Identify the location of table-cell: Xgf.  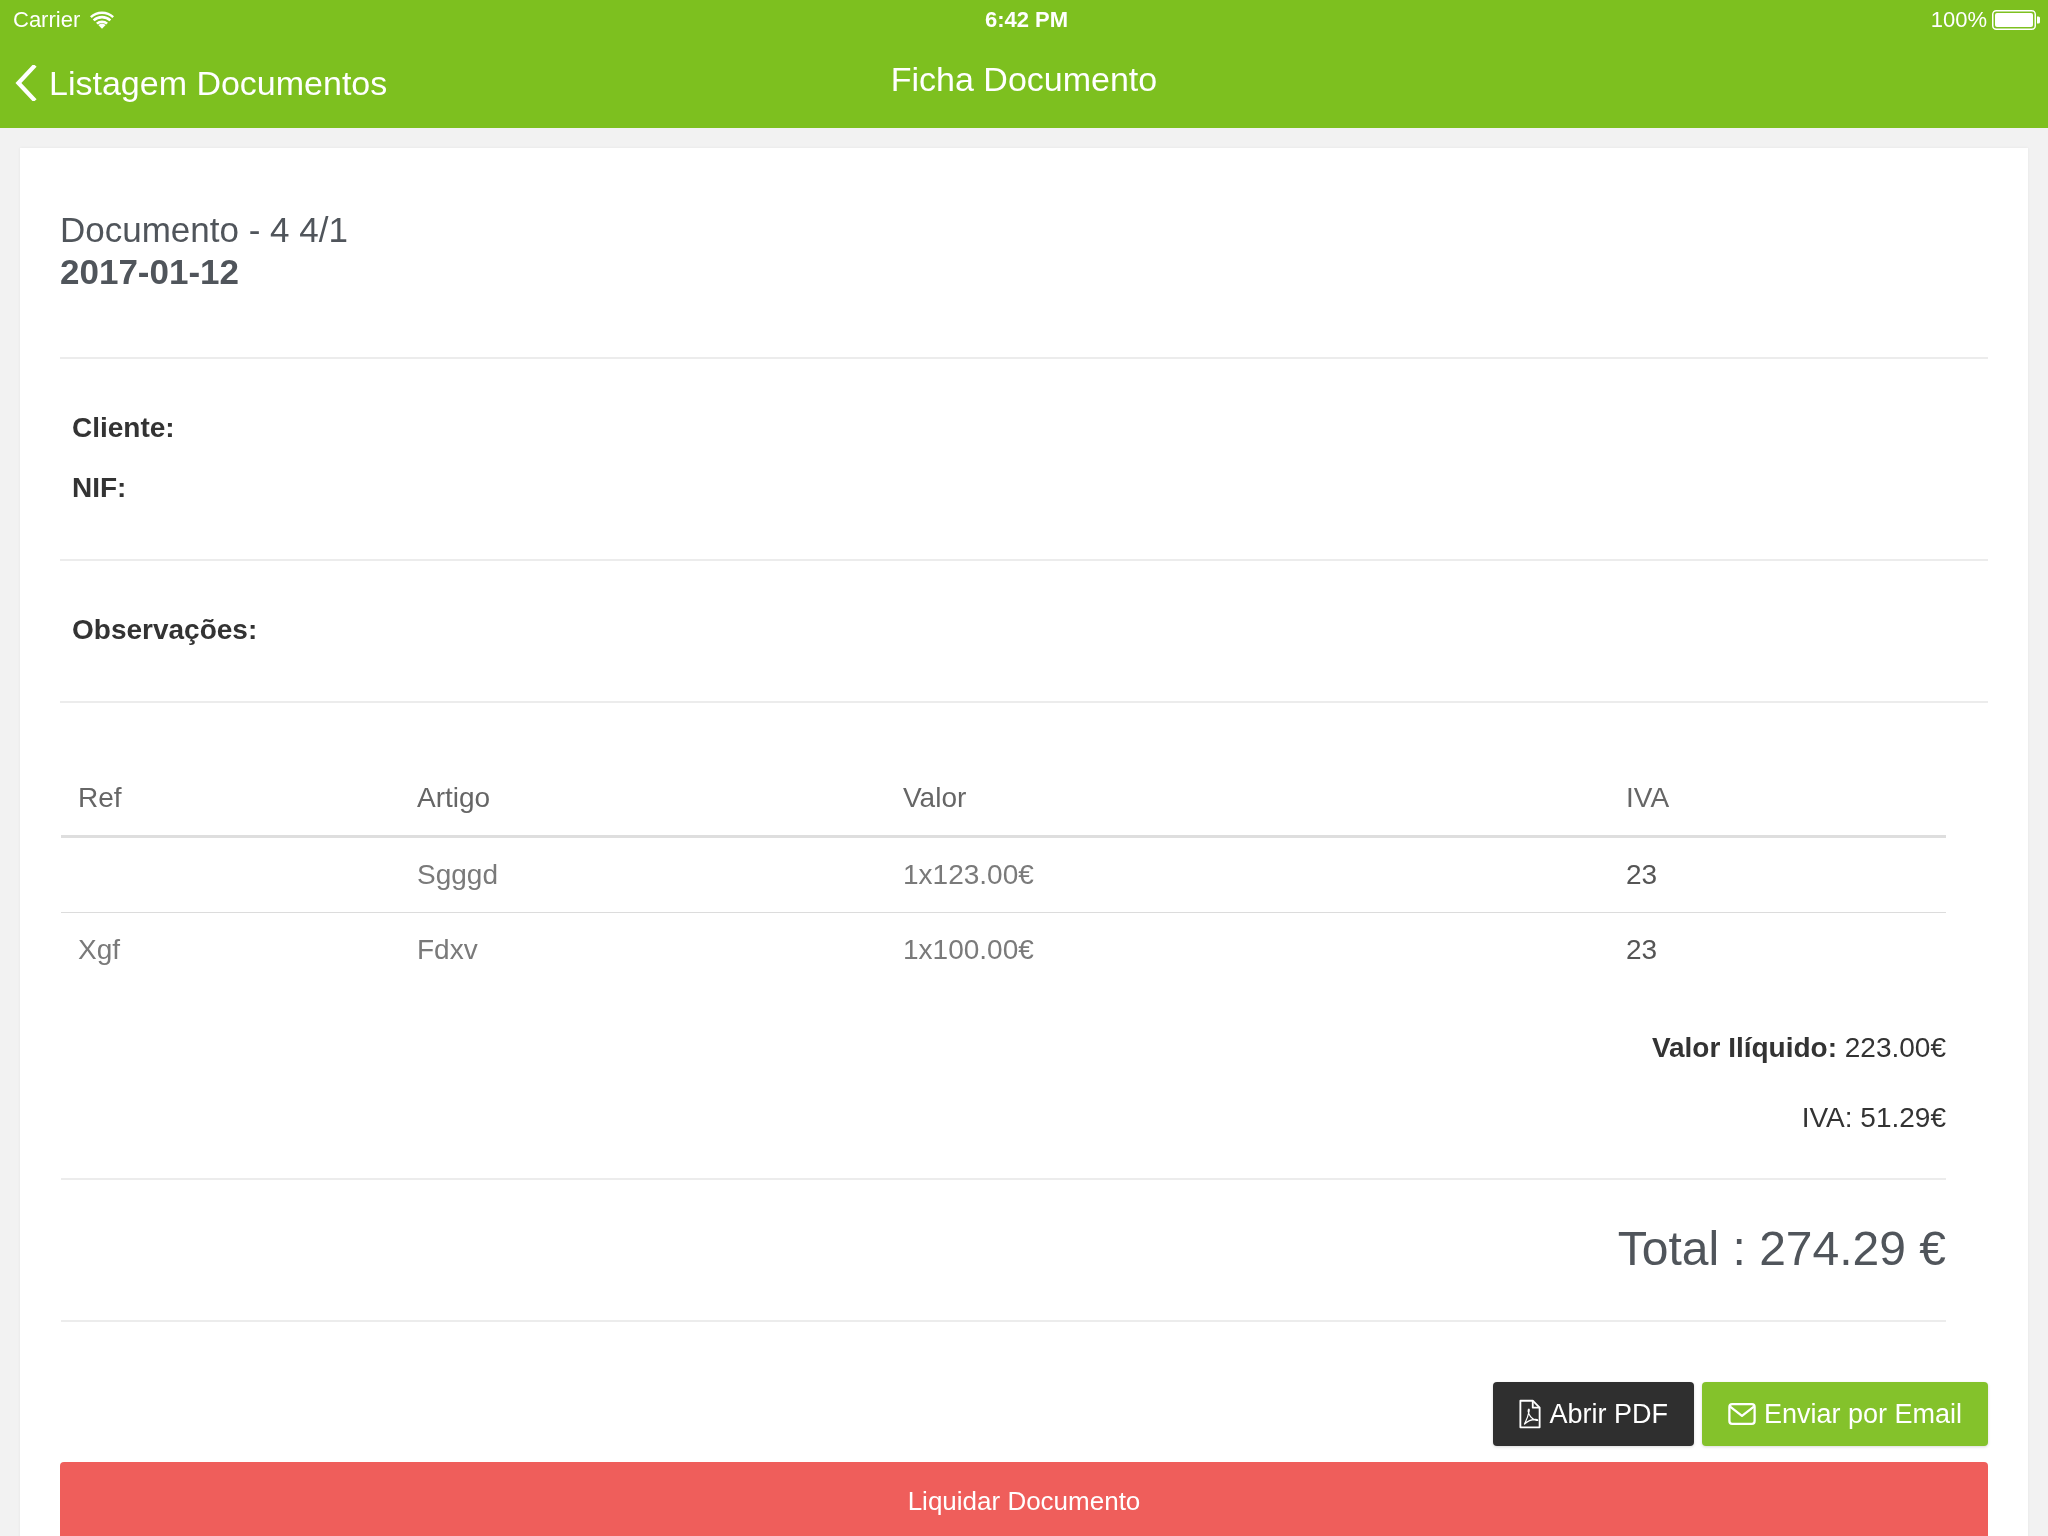
(230, 949).